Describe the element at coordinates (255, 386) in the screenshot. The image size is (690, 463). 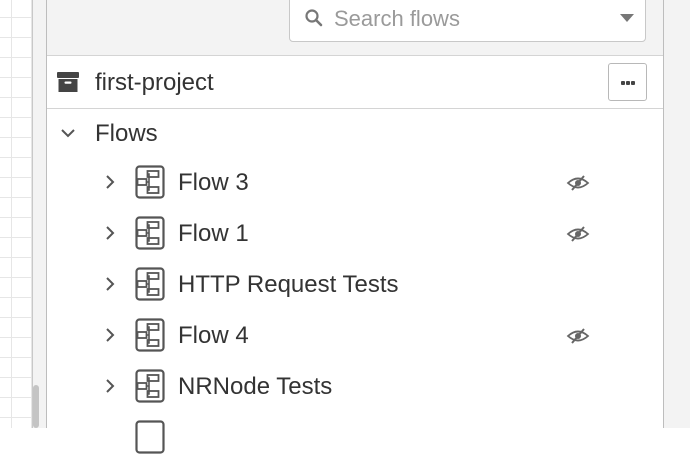
I see `flow-label: NRNode Tests` at that location.